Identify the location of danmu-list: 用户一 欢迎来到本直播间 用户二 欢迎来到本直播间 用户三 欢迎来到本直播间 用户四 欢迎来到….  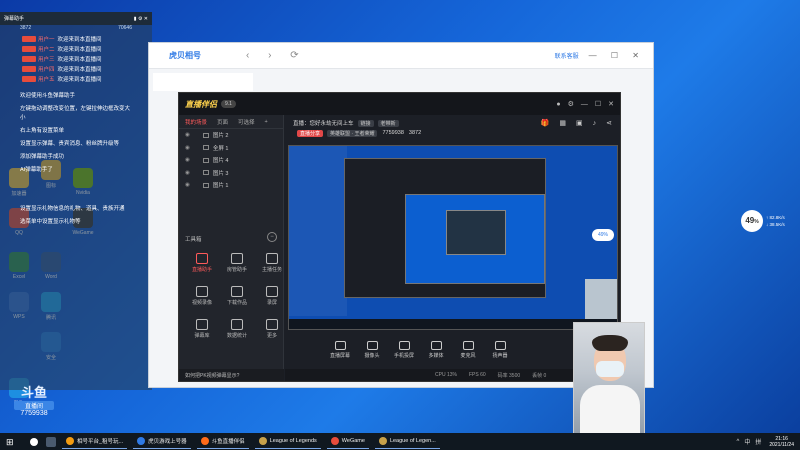
(76, 59).